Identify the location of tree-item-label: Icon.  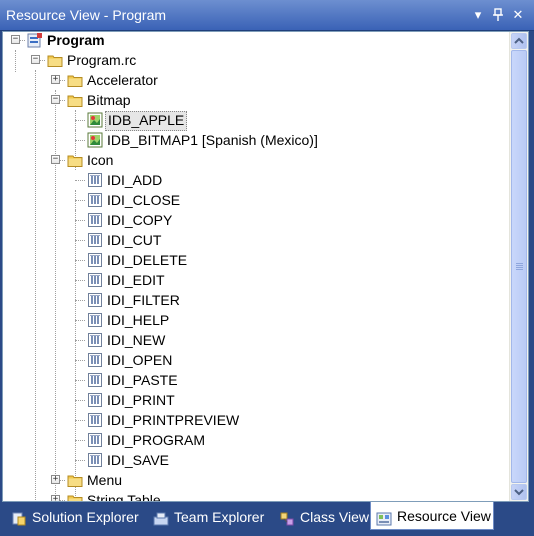
(100, 160).